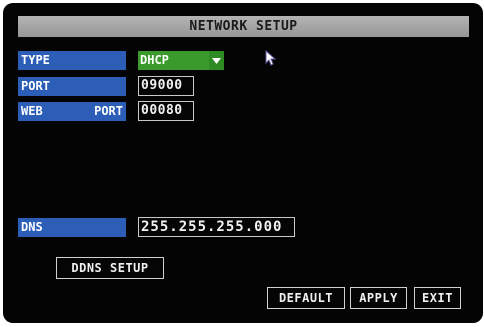 The image size is (485, 327). What do you see at coordinates (32, 111) in the screenshot?
I see `web-port-label-left: WEB` at bounding box center [32, 111].